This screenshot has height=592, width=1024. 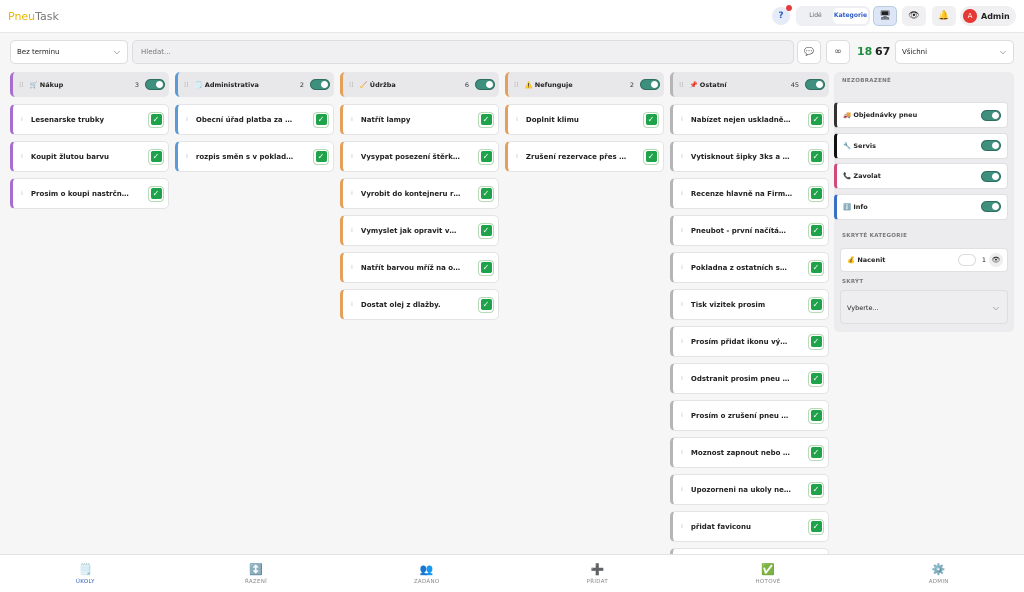 What do you see at coordinates (584, 84) in the screenshot?
I see `column-header: ⁞⁞ ⚠️ Nefunguje 2` at bounding box center [584, 84].